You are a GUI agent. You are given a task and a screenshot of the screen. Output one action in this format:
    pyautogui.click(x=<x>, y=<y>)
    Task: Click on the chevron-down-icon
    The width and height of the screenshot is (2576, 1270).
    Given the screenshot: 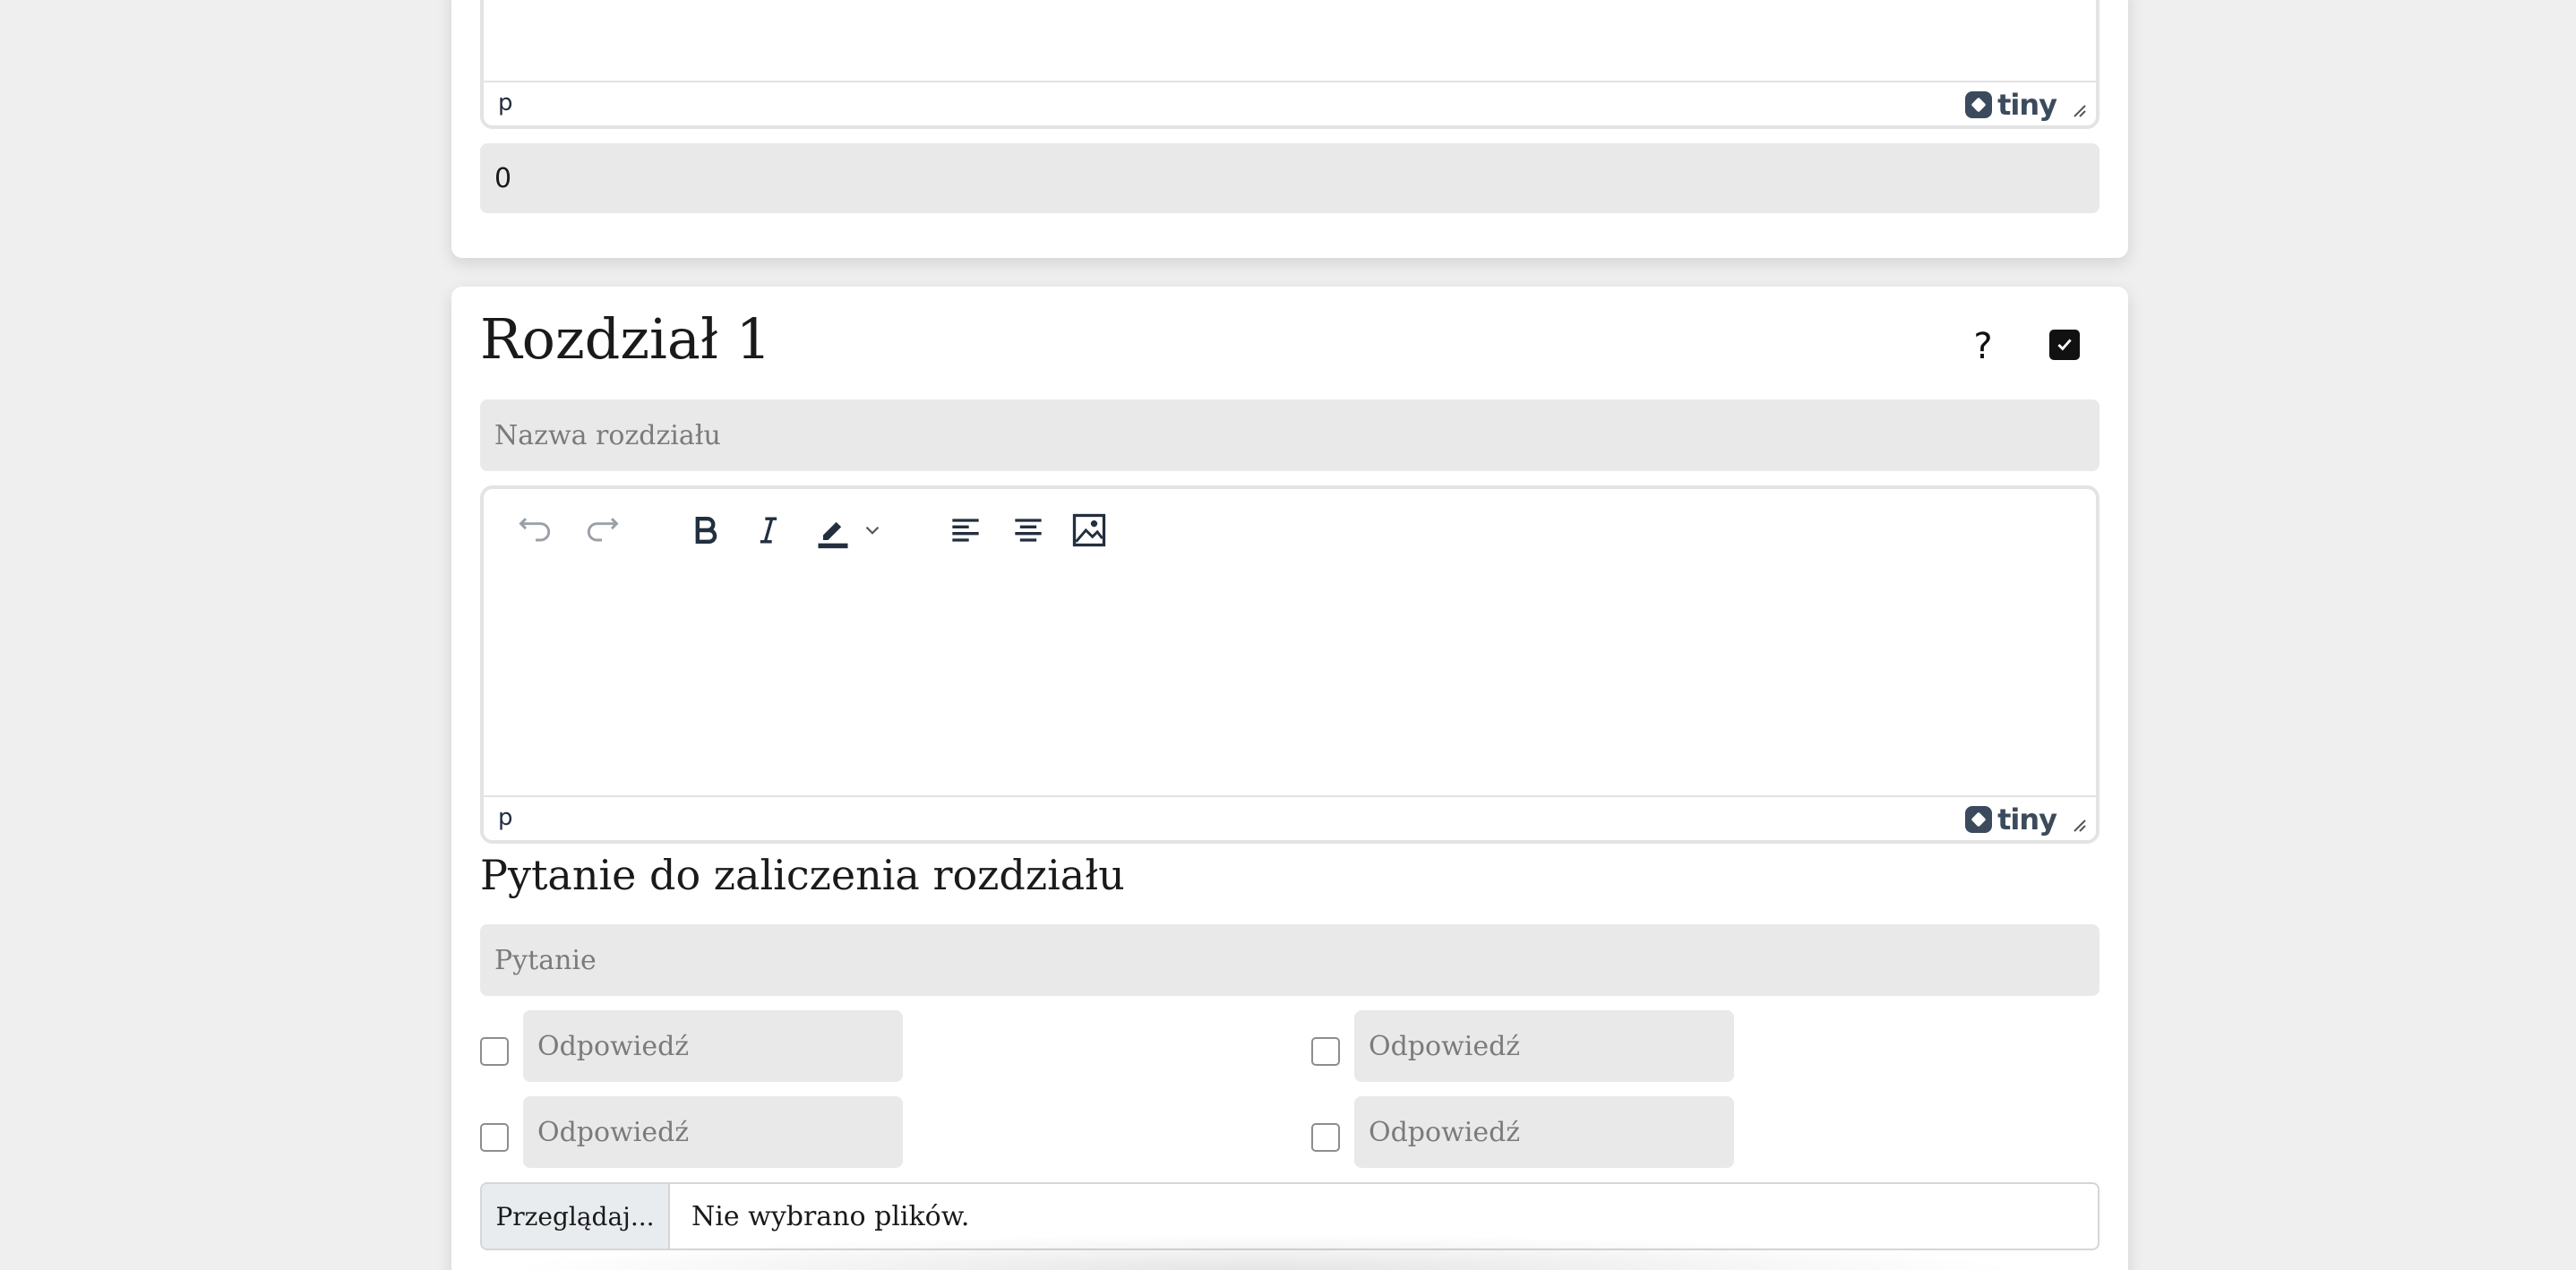 What is the action you would take?
    pyautogui.click(x=872, y=530)
    